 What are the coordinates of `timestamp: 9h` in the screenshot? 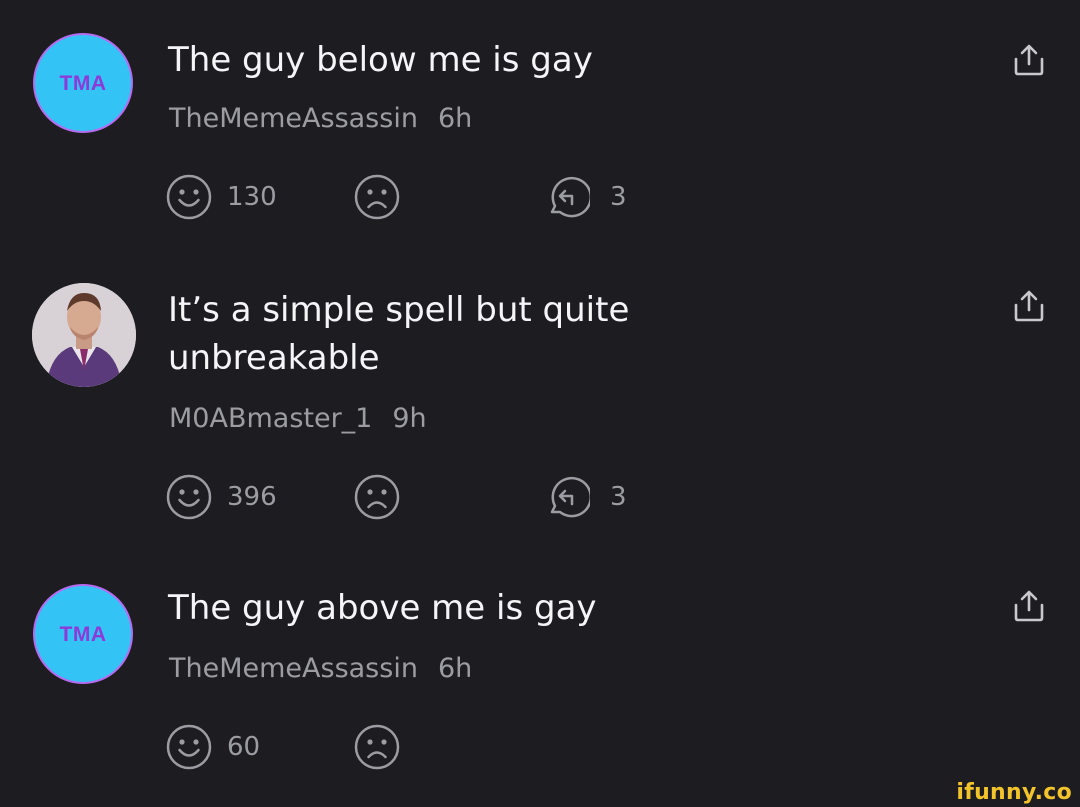 It's located at (409, 418).